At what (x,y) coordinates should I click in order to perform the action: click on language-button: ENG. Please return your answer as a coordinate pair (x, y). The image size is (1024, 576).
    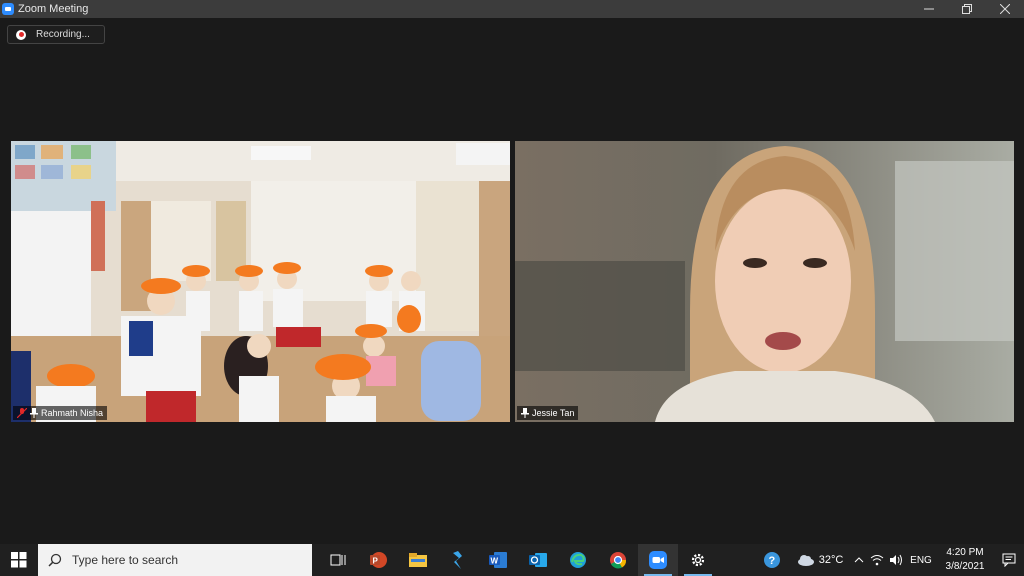
    Looking at the image, I should click on (921, 560).